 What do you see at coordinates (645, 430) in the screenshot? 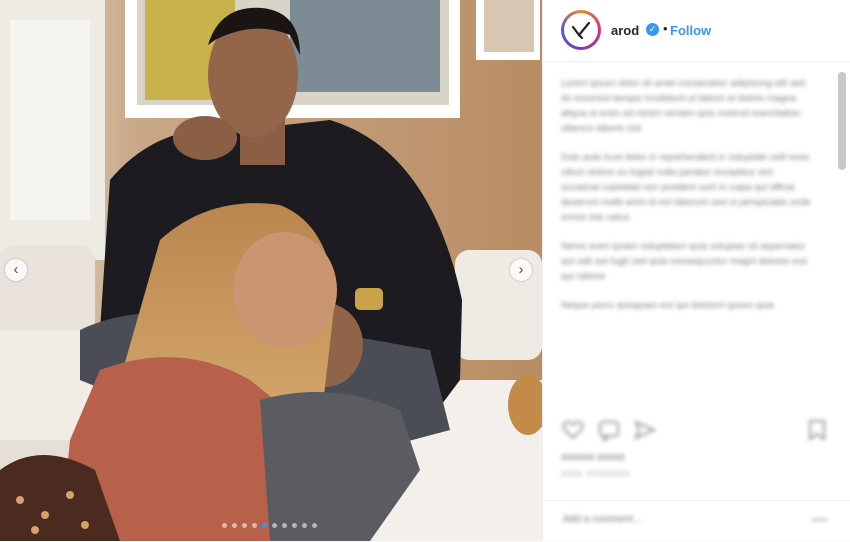
I see `share-icon` at bounding box center [645, 430].